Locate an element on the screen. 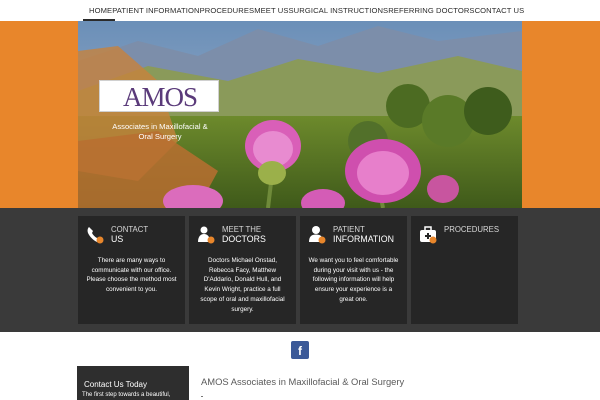 This screenshot has width=600, height=400. medical-kit-icon is located at coordinates (428, 235).